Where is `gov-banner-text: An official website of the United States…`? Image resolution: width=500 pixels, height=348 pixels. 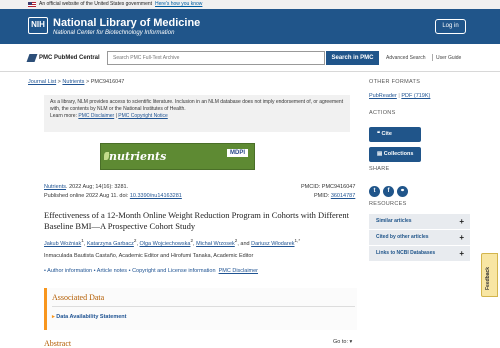 gov-banner-text: An official website of the United States… is located at coordinates (96, 4).